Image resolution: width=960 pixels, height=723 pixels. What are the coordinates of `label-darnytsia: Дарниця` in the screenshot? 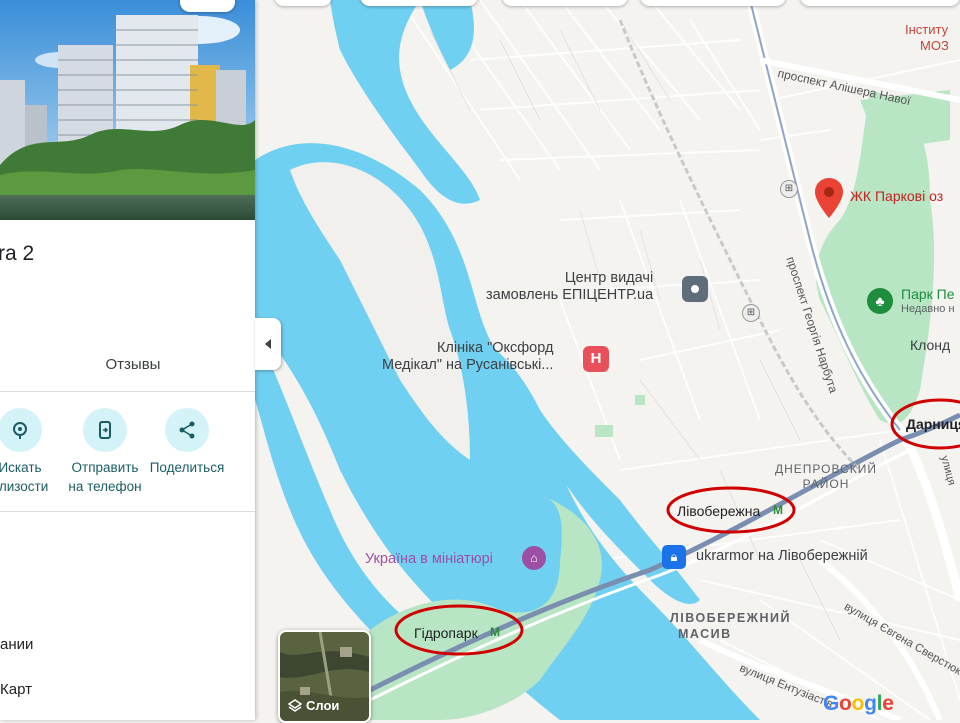 It's located at (933, 424).